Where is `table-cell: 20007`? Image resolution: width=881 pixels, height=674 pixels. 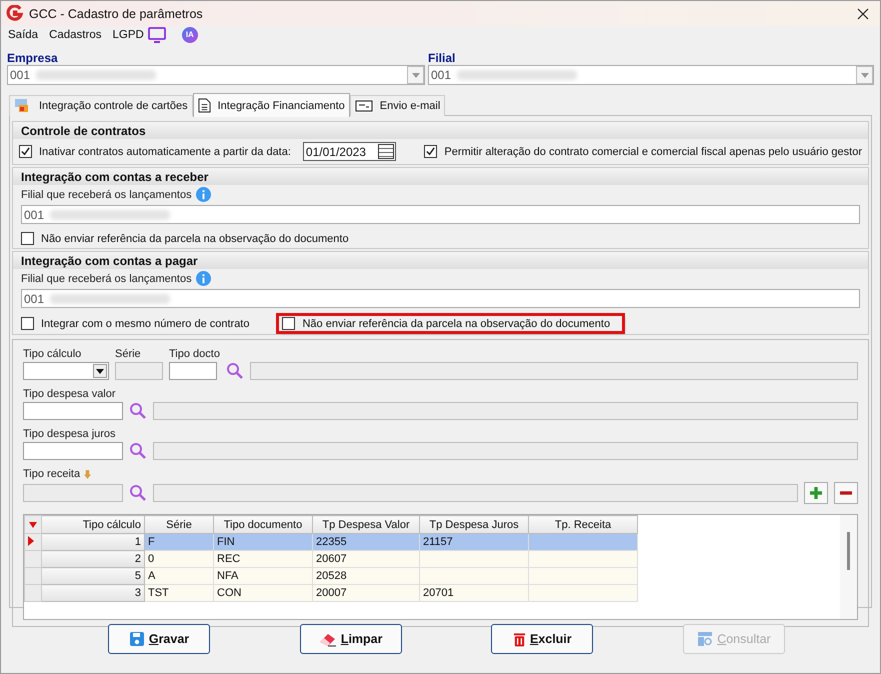
table-cell: 20007 is located at coordinates (366, 593).